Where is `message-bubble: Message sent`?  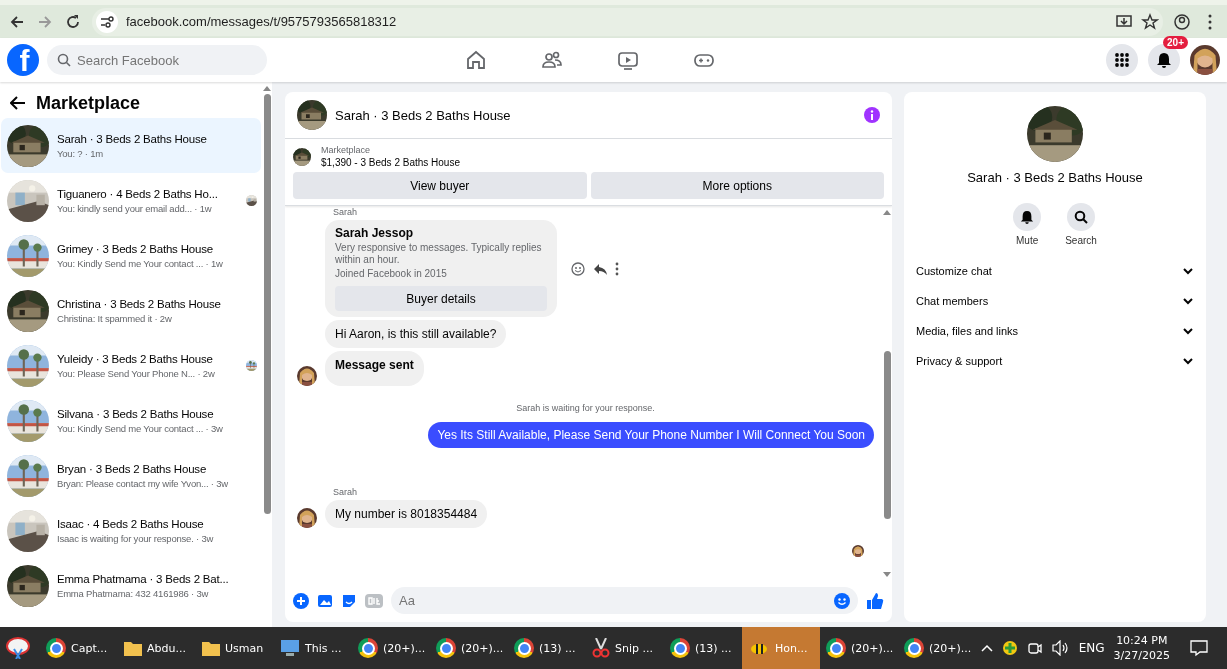
message-bubble: Message sent is located at coordinates (374, 368).